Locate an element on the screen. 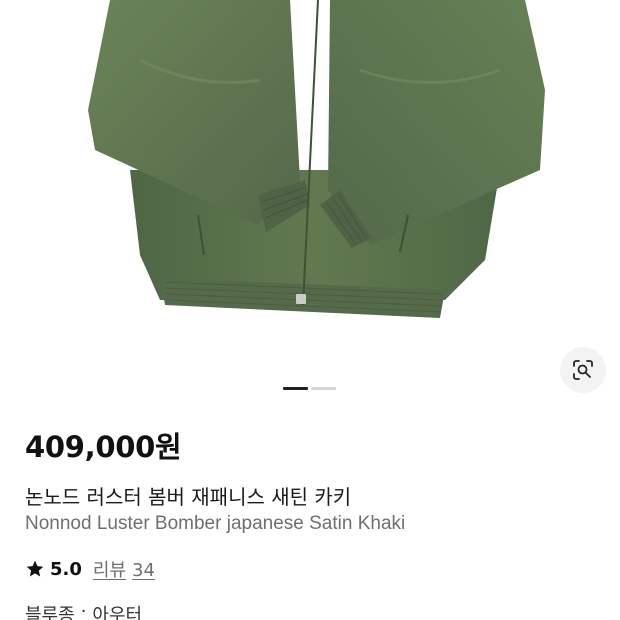 Image resolution: width=620 pixels, height=620 pixels. rating-row: 5.0 리뷰 34 is located at coordinates (90, 569).